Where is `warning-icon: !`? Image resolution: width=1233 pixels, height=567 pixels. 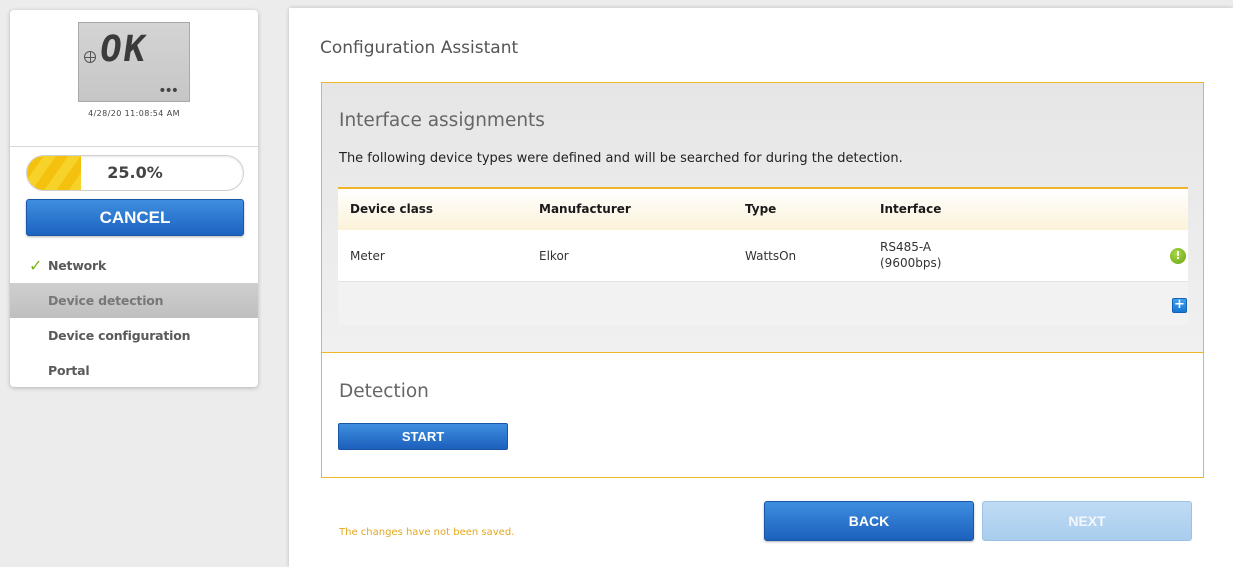
warning-icon: ! is located at coordinates (1178, 256).